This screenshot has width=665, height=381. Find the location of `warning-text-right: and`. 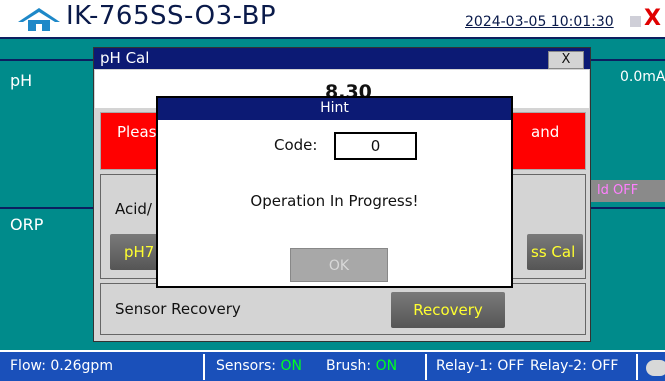

warning-text-right: and is located at coordinates (545, 132).